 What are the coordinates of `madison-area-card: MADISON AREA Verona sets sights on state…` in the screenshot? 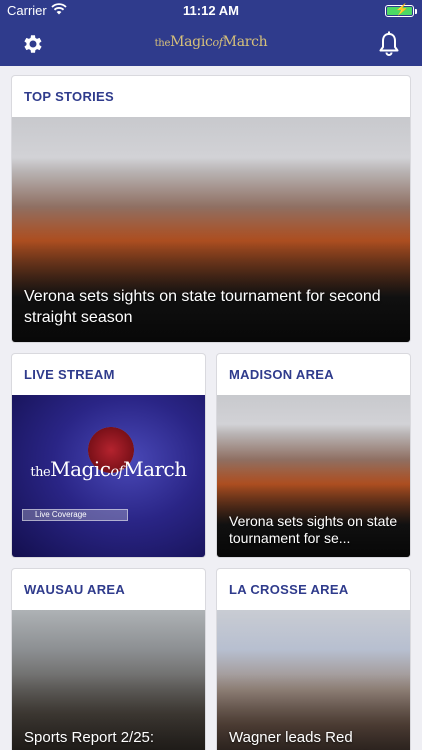 It's located at (313, 455).